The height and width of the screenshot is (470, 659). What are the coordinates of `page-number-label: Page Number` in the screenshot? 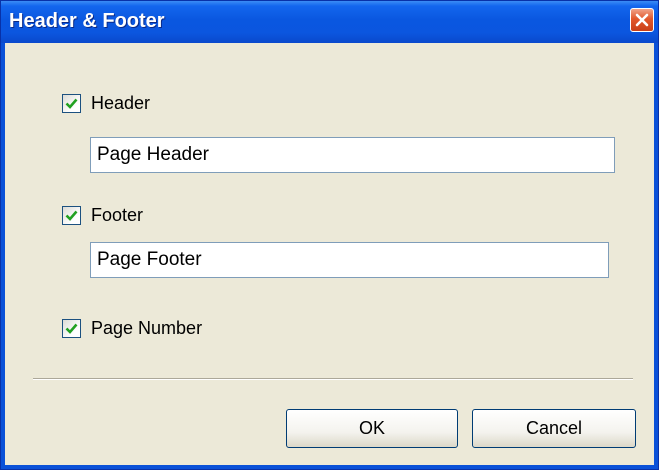 It's located at (146, 328).